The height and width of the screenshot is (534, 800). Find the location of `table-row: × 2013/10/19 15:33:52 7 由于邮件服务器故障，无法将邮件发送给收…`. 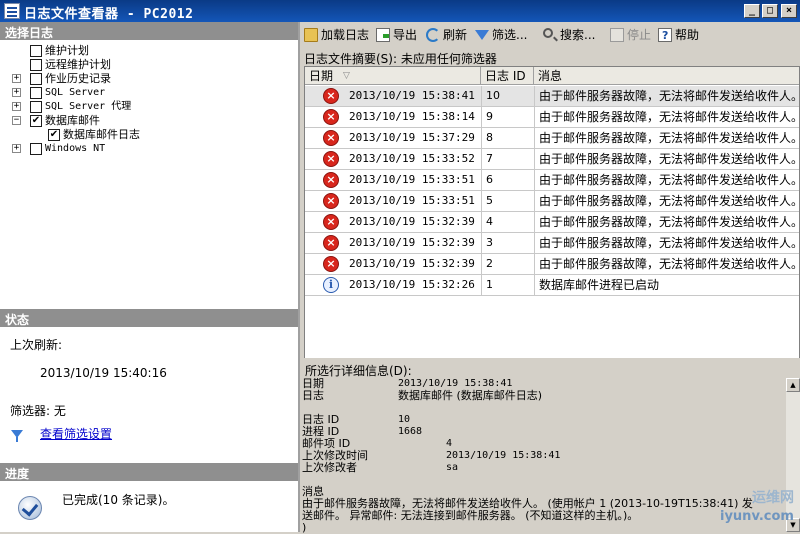

table-row: × 2013/10/19 15:33:52 7 由于邮件服务器故障，无法将邮件发送给收… is located at coordinates (552, 159).